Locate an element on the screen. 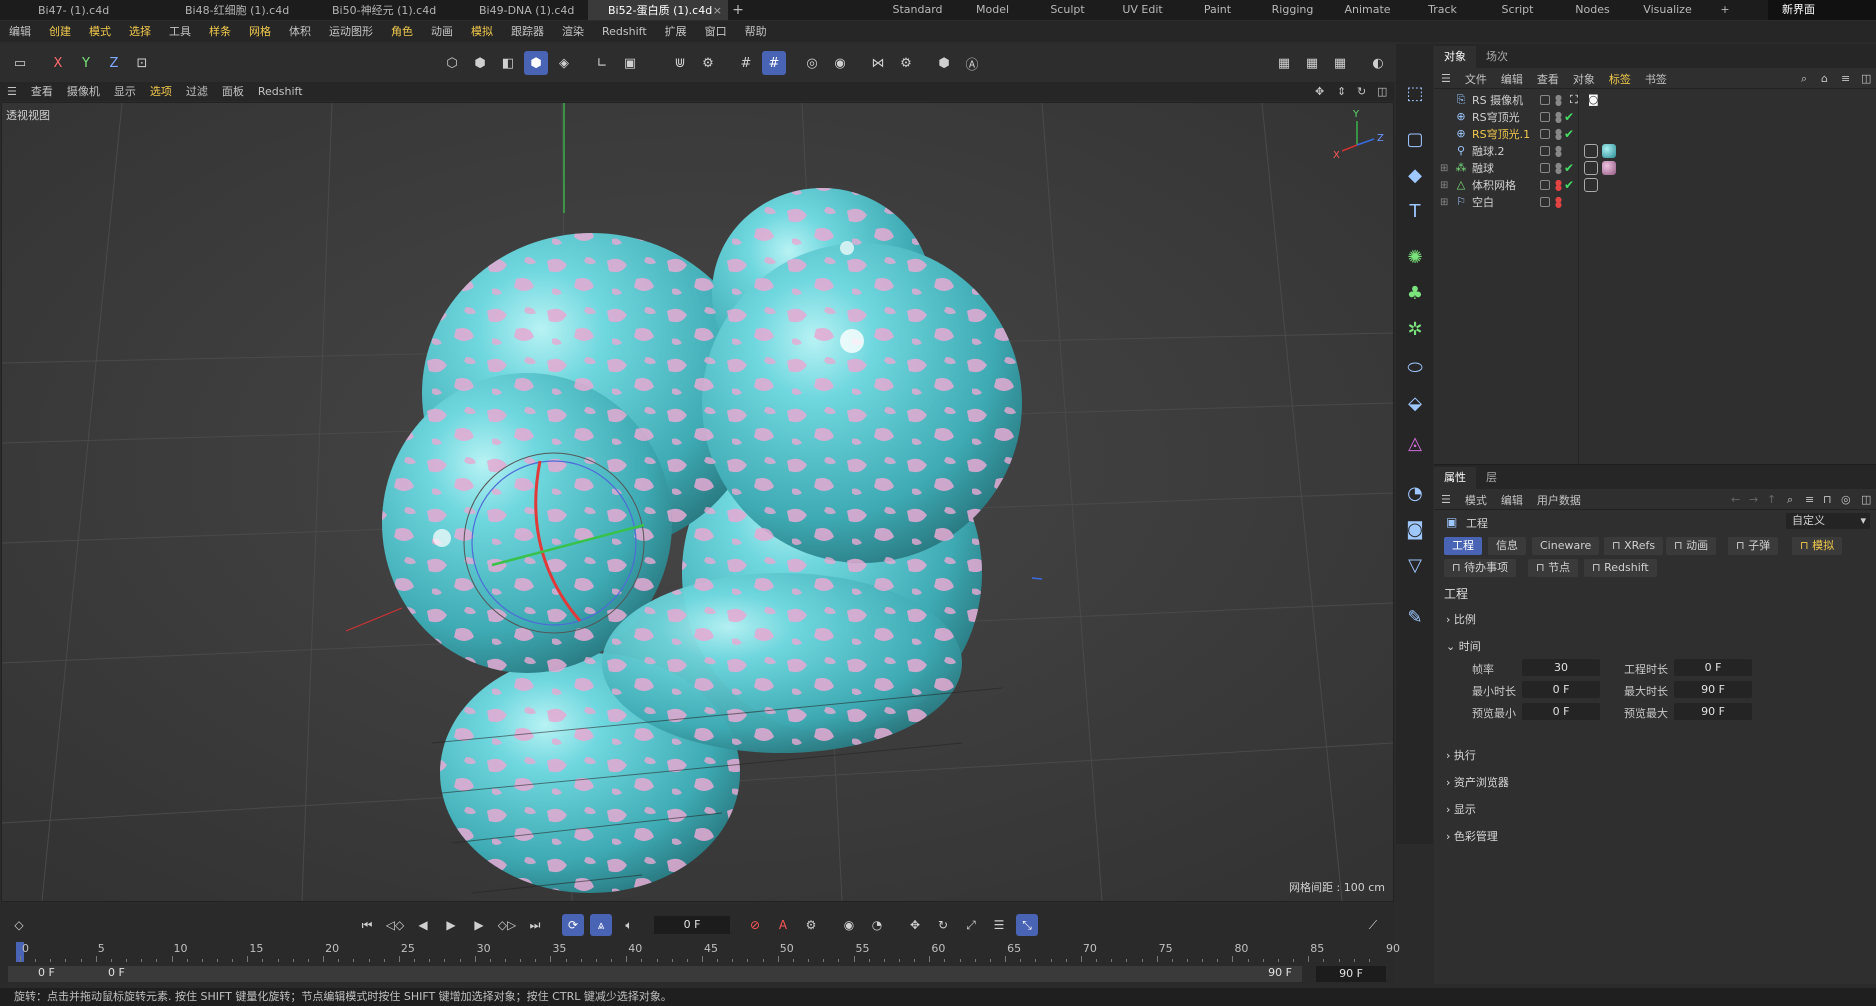  axis-z-toggle: Z is located at coordinates (114, 63).